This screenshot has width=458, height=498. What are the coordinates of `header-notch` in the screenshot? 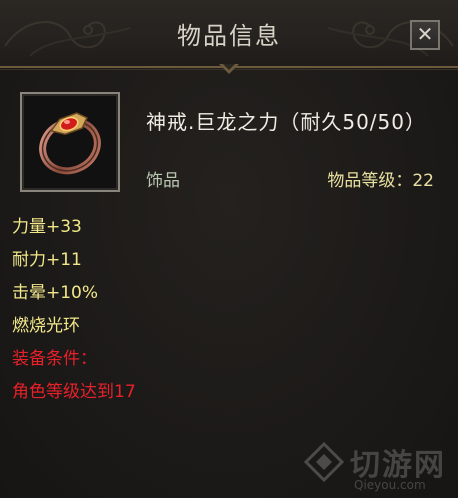 It's located at (229, 69).